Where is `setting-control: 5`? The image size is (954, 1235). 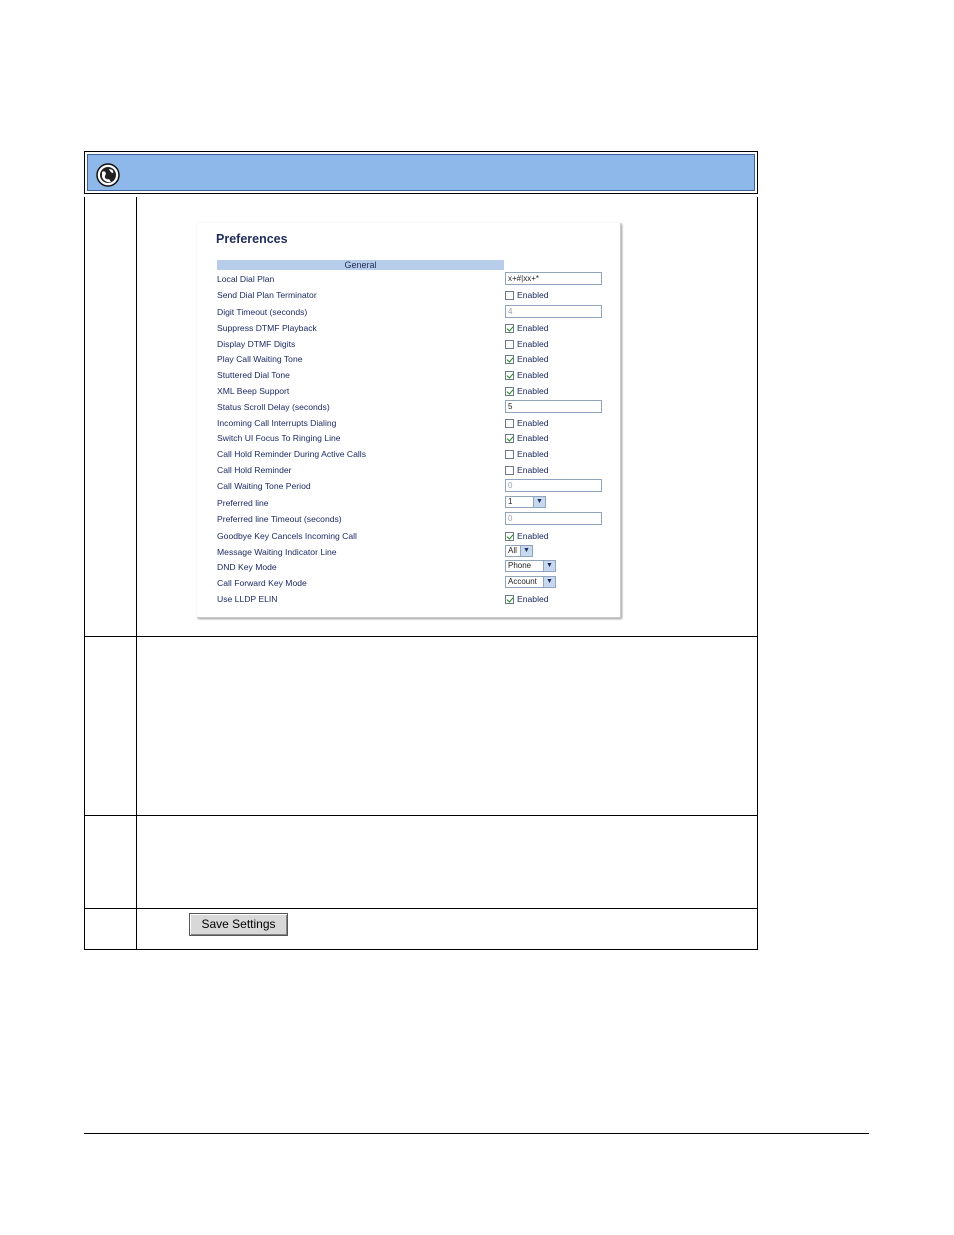 setting-control: 5 is located at coordinates (553, 406).